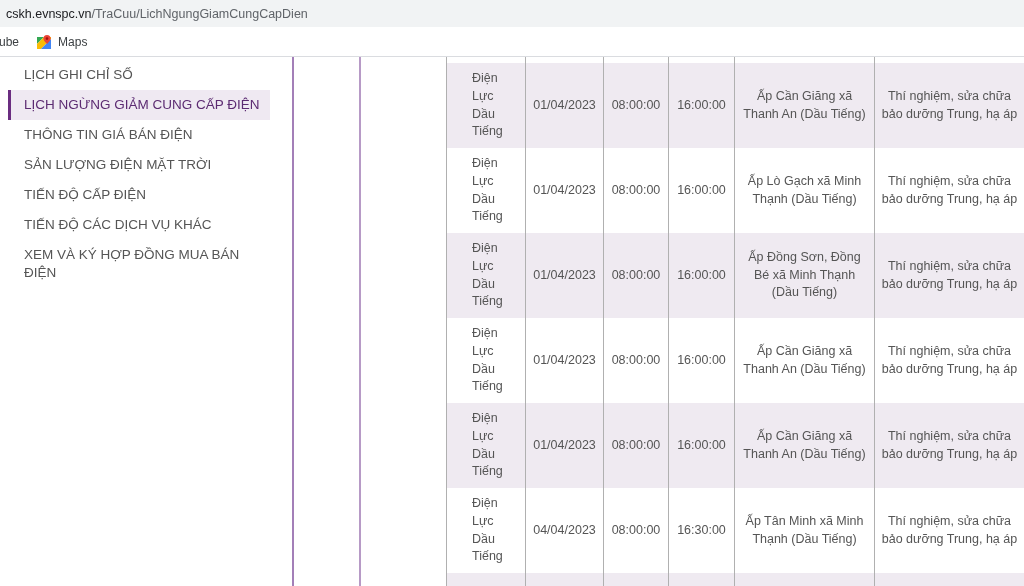  I want to click on sidebar-item: XEM VÀ KÝ HỢP ĐỒNG MUA BÁN ĐIỆN, so click(139, 264).